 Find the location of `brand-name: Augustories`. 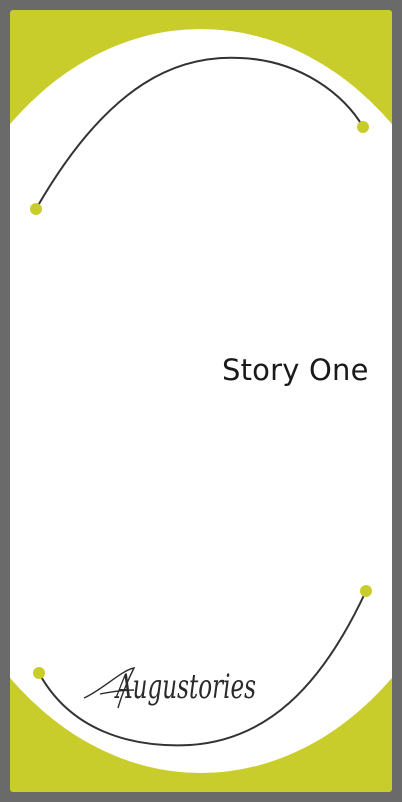

brand-name: Augustories is located at coordinates (185, 687).